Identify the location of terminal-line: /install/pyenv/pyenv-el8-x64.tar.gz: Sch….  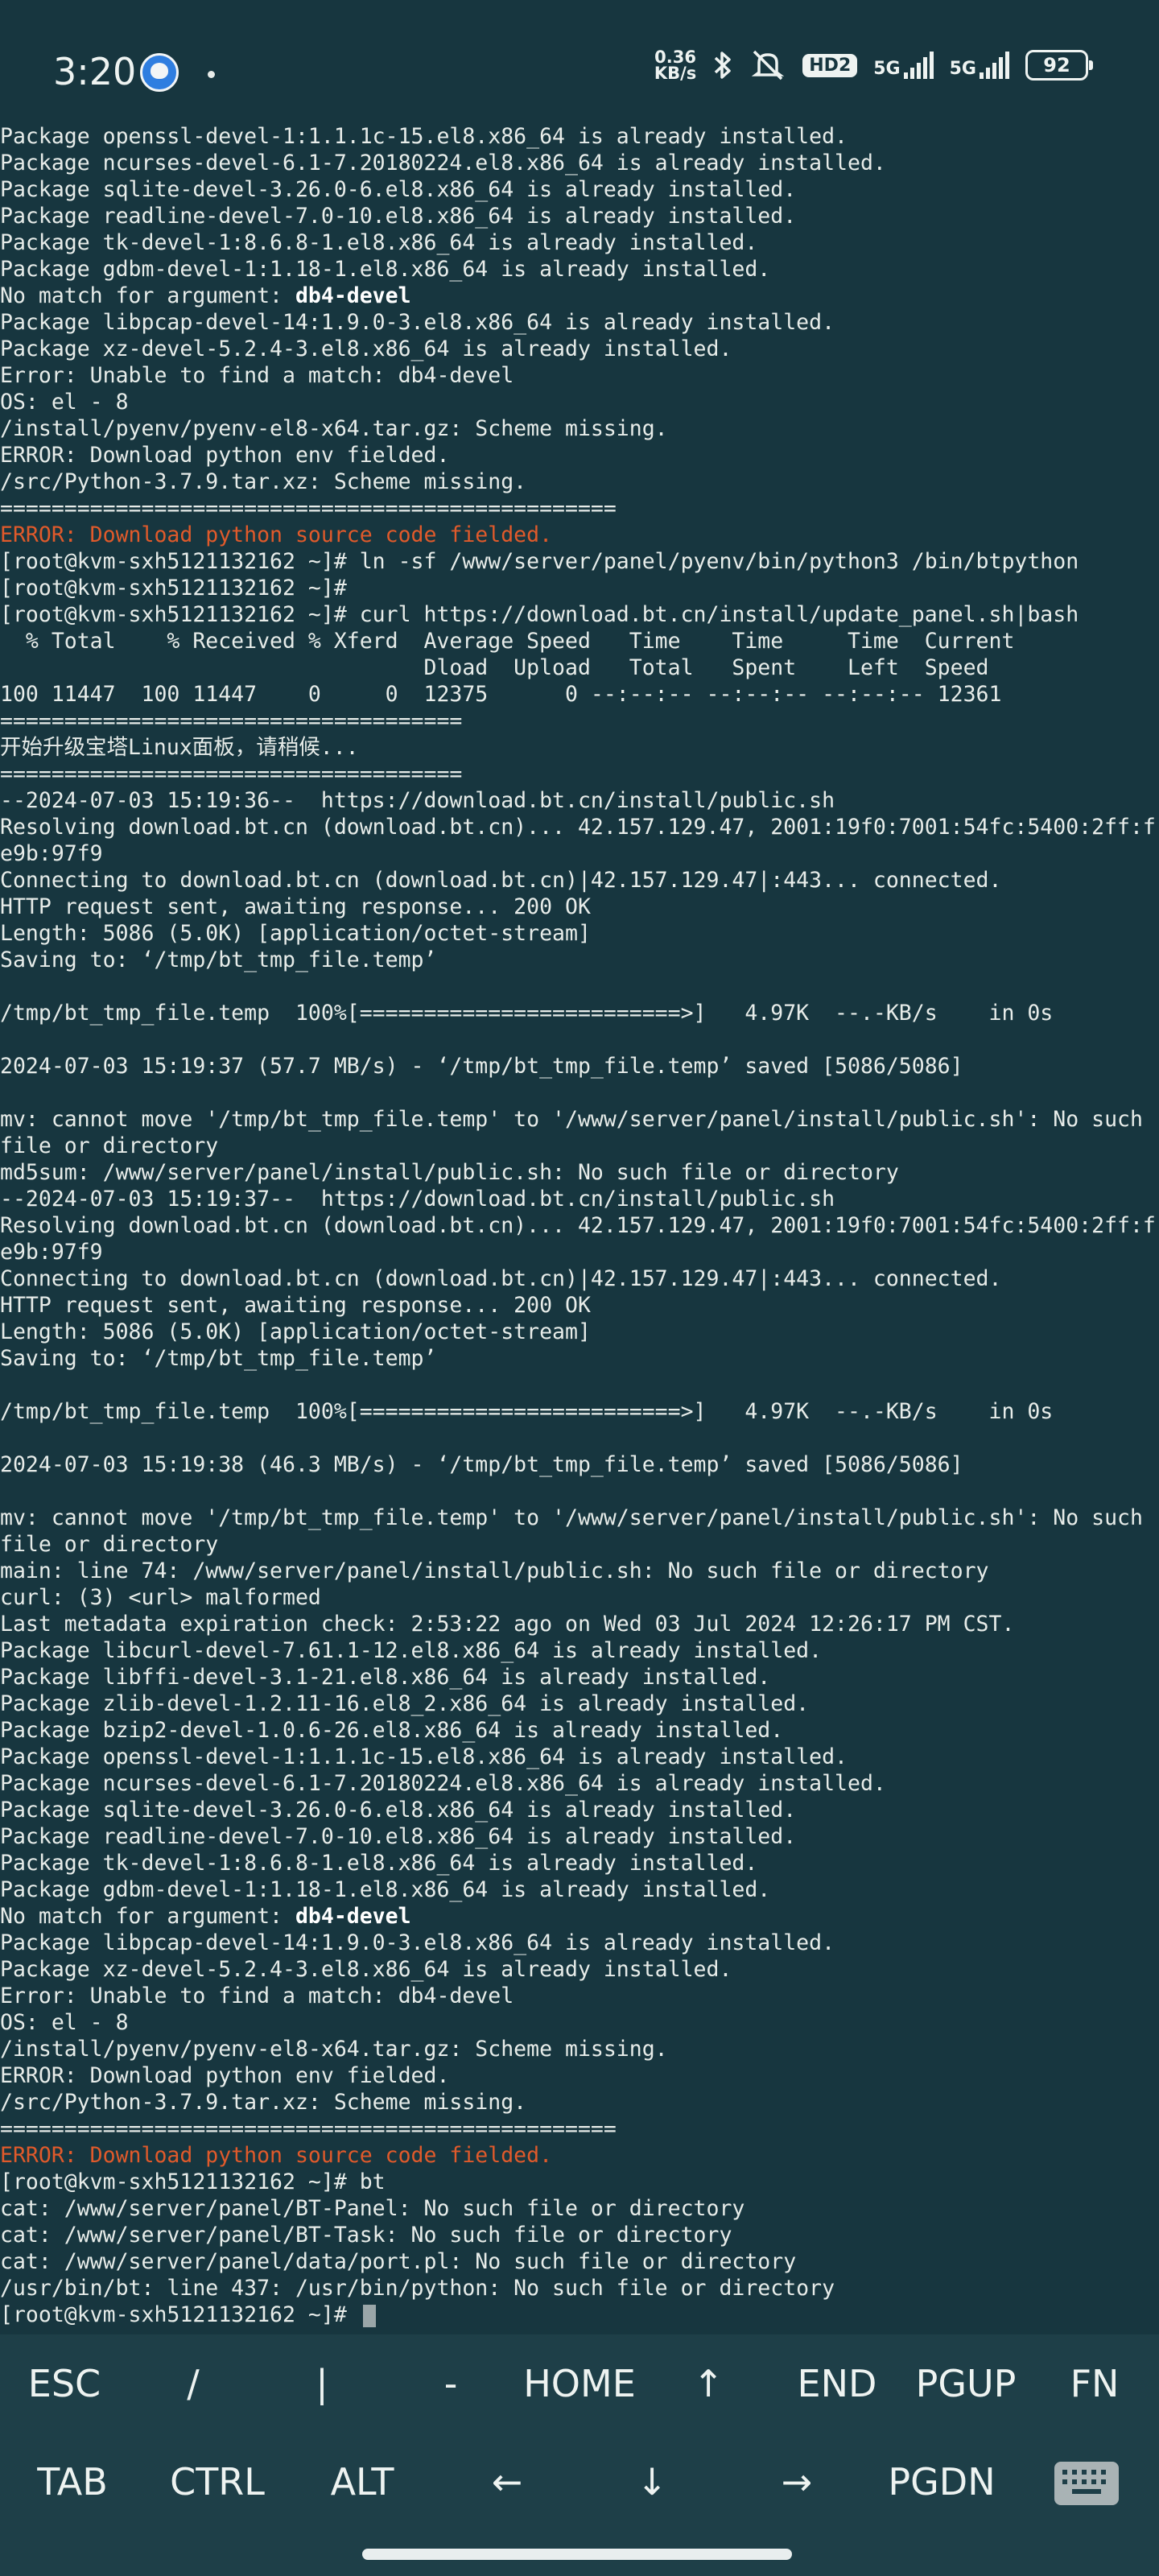
(579, 428).